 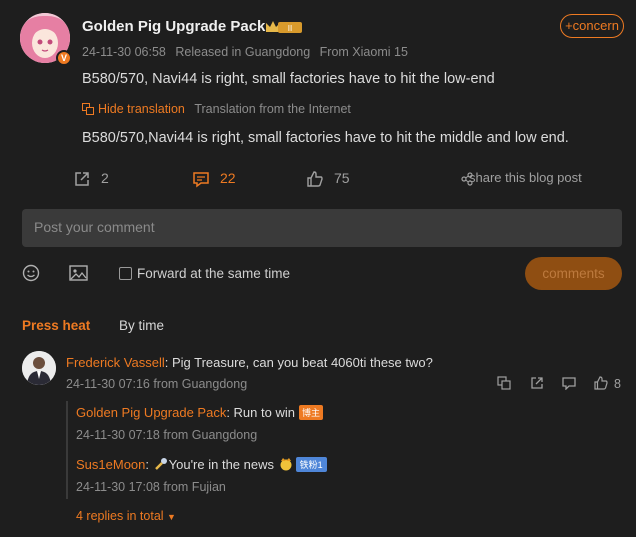 I want to click on more-replies-label: 4 replies in total, so click(x=120, y=516).